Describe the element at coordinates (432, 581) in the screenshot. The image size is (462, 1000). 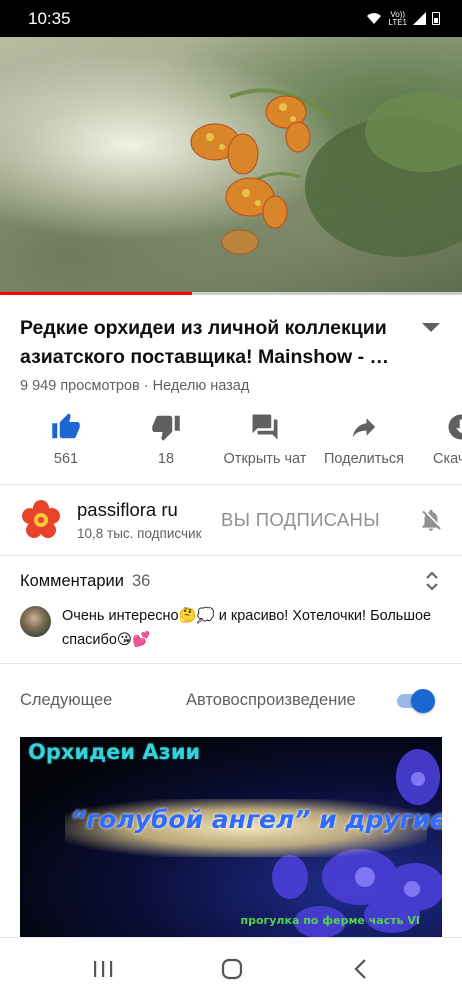
I see `unfold-icon` at that location.